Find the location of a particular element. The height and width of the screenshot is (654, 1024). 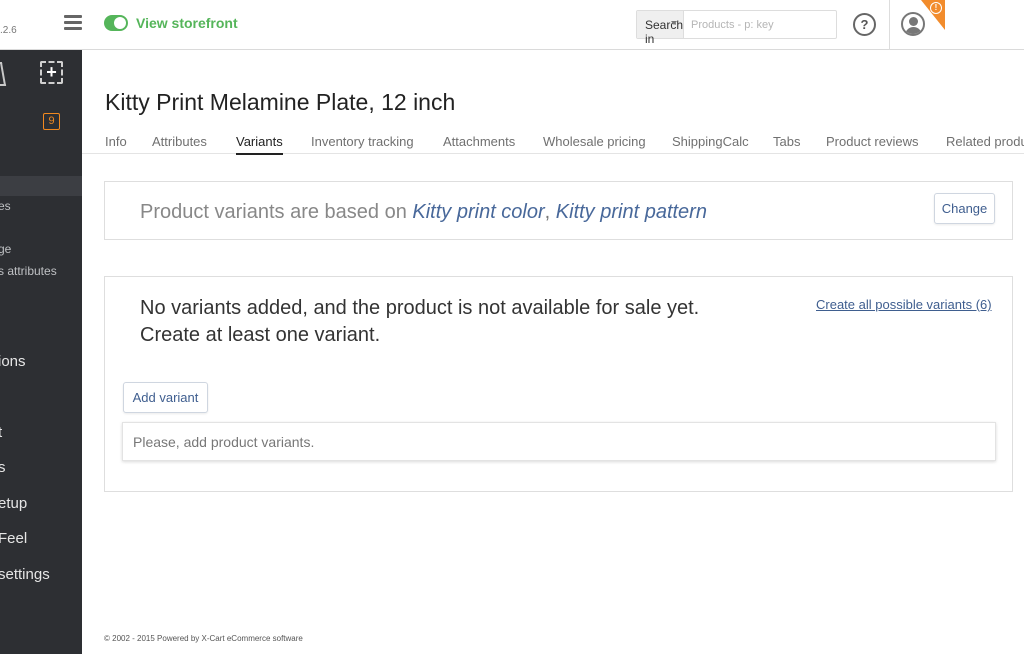

search-in-dropdown: Search in is located at coordinates (661, 28).